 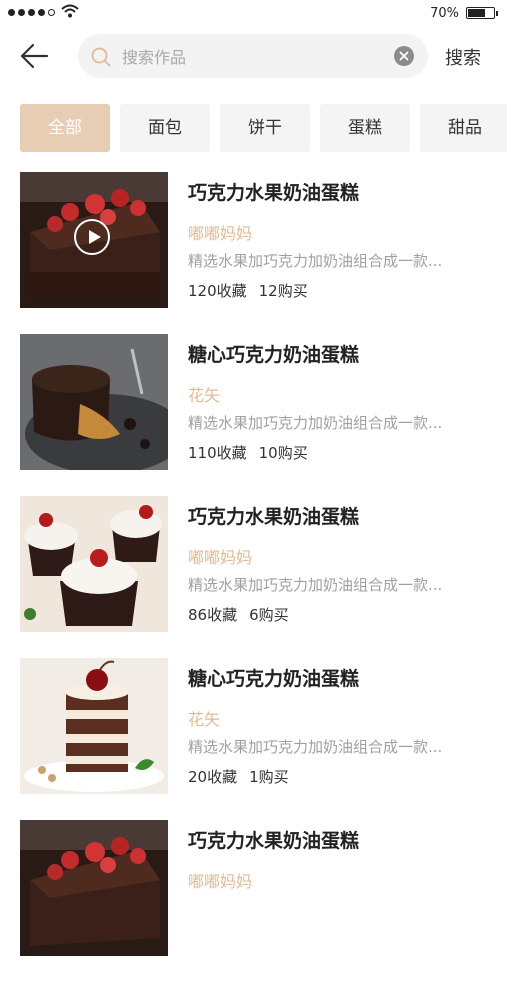 I want to click on item-stats: 86收藏 6购买, so click(x=244, y=614).